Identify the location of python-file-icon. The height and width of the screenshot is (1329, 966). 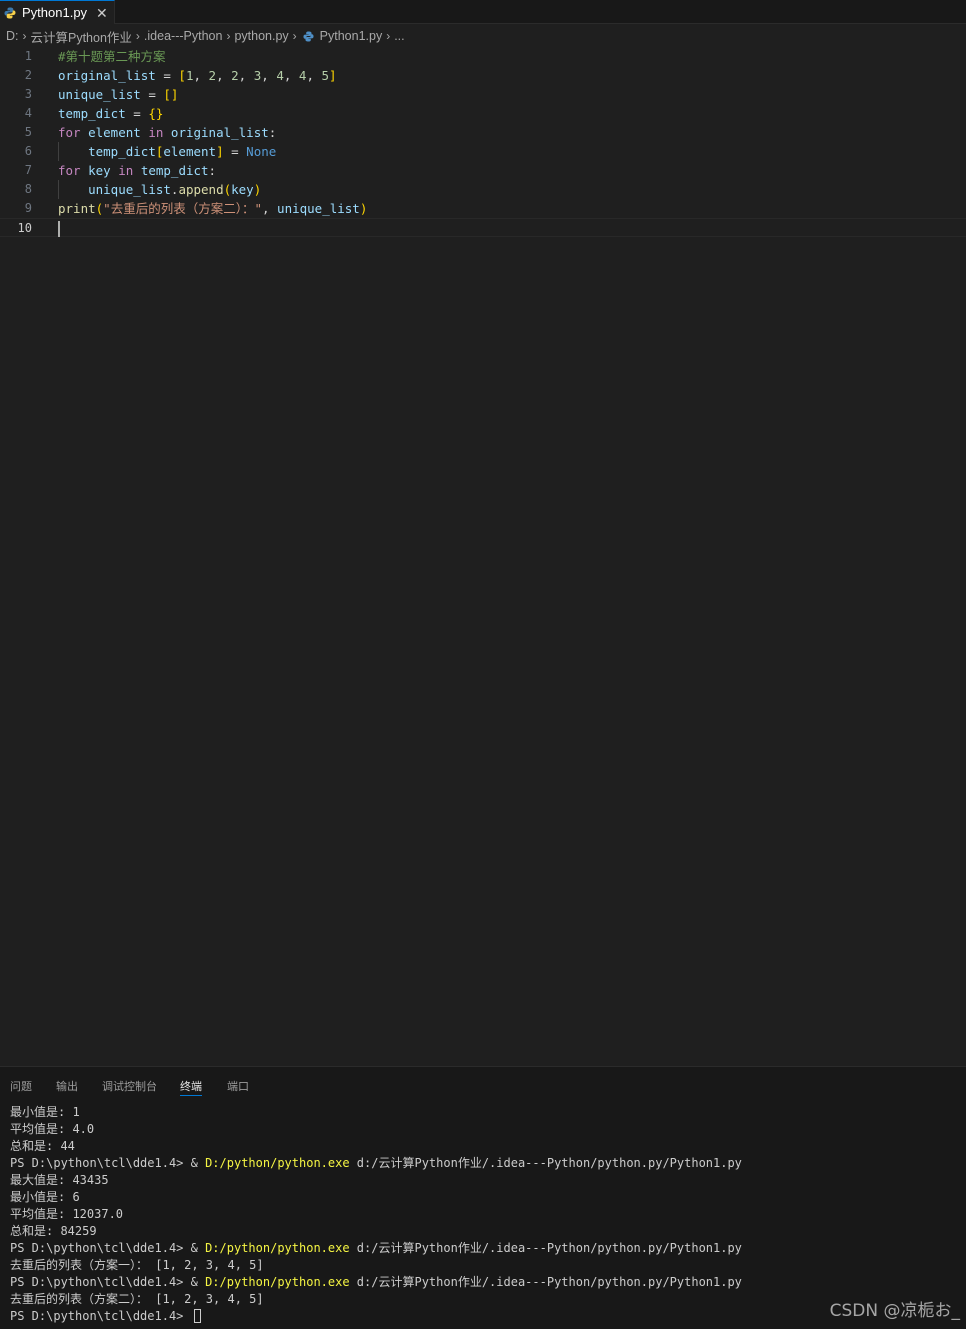
(308, 36).